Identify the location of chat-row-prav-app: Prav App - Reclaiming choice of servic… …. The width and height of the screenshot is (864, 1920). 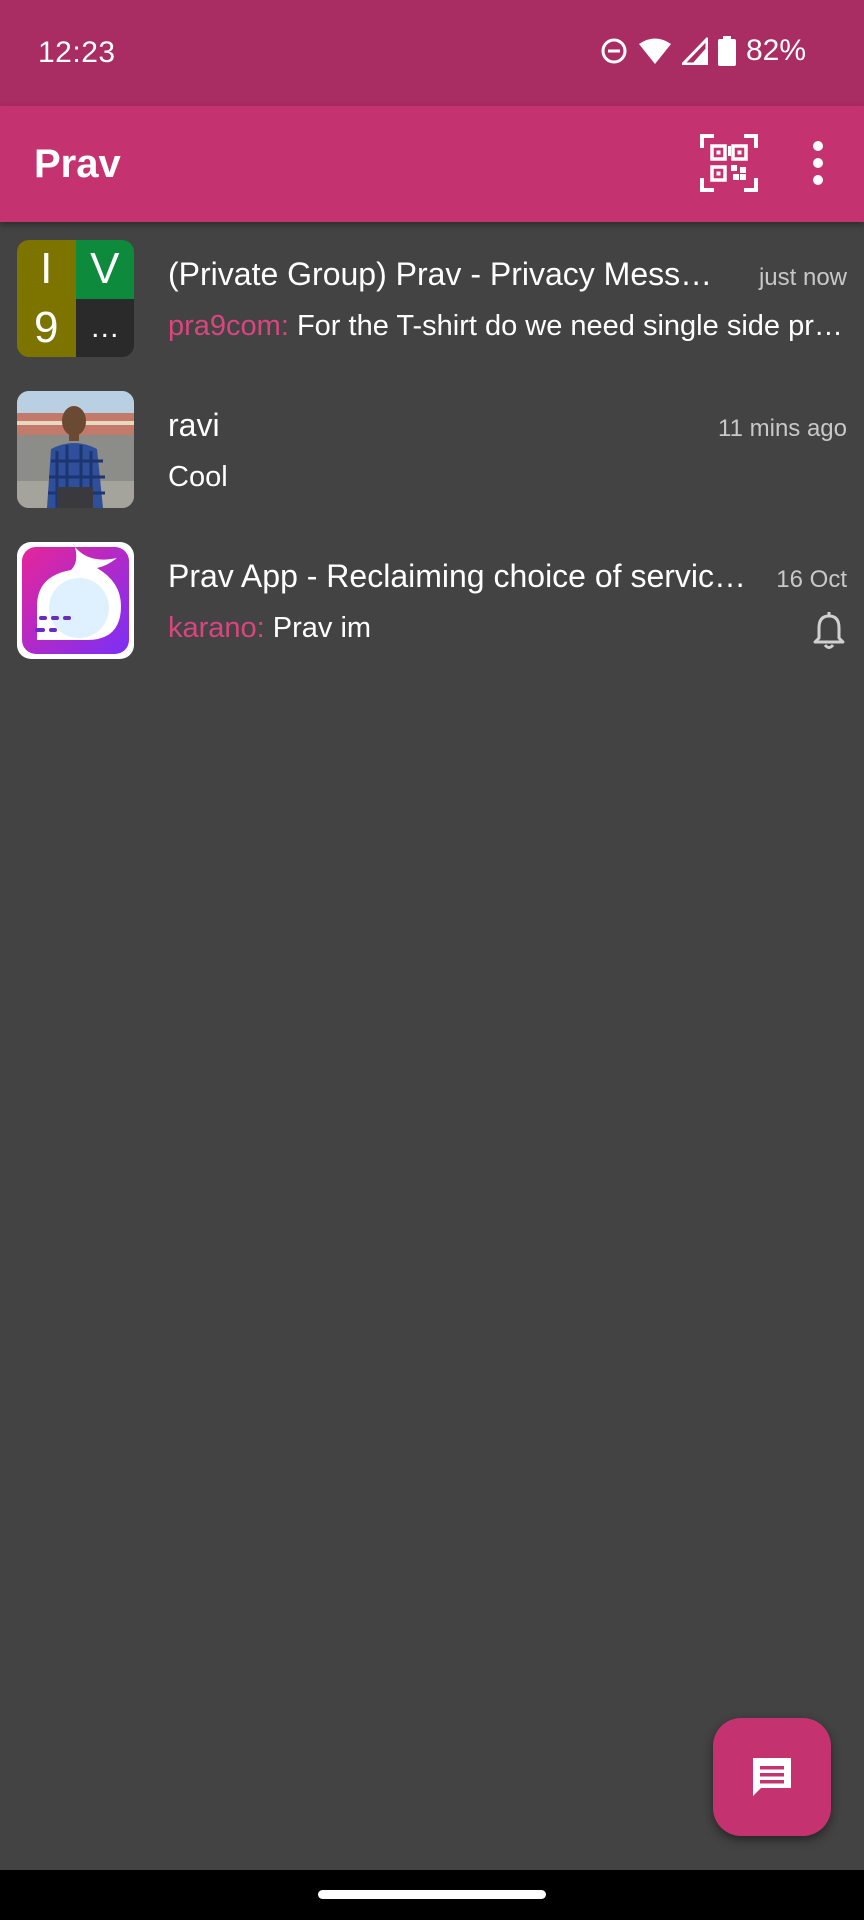
(432, 599).